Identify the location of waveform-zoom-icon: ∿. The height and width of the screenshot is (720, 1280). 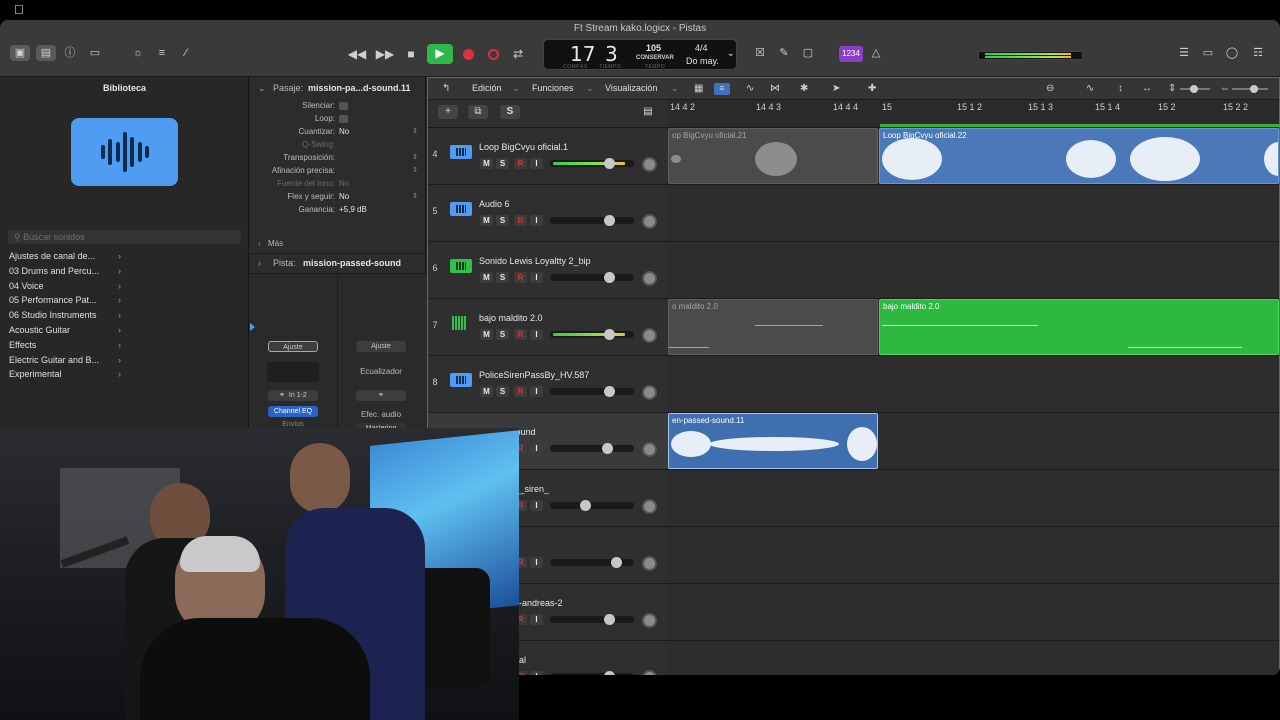
(1090, 88).